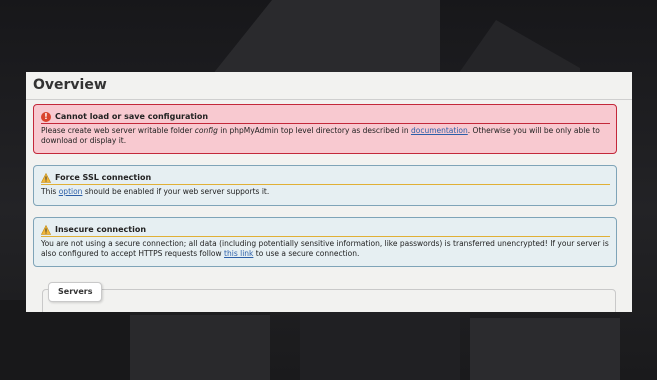  Describe the element at coordinates (46, 117) in the screenshot. I see `error-icon: !` at that location.